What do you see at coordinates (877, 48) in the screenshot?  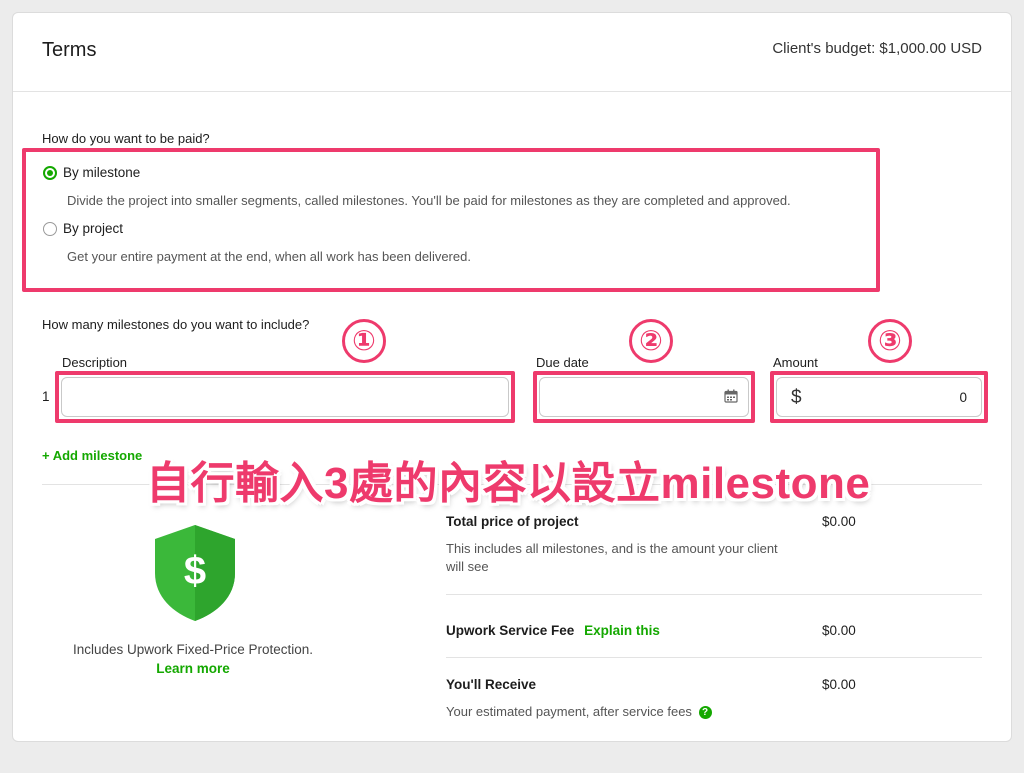 I see `client-budget: Client's budget: $1,000.00 USD` at bounding box center [877, 48].